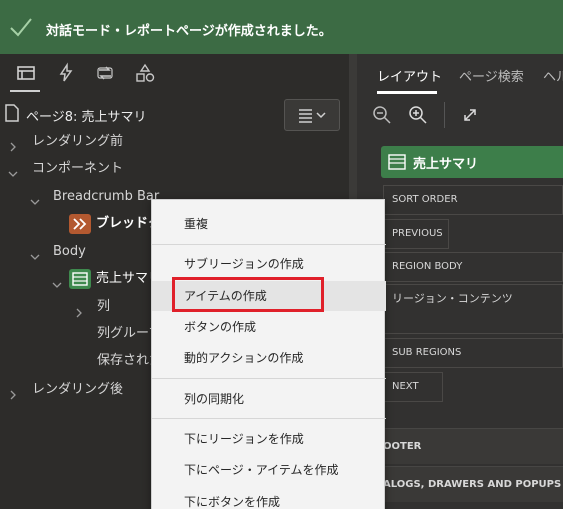 The width and height of the screenshot is (563, 509). What do you see at coordinates (472, 484) in the screenshot?
I see `position-dialogs: ALOGS, DRAWERS AND POPUPS` at bounding box center [472, 484].